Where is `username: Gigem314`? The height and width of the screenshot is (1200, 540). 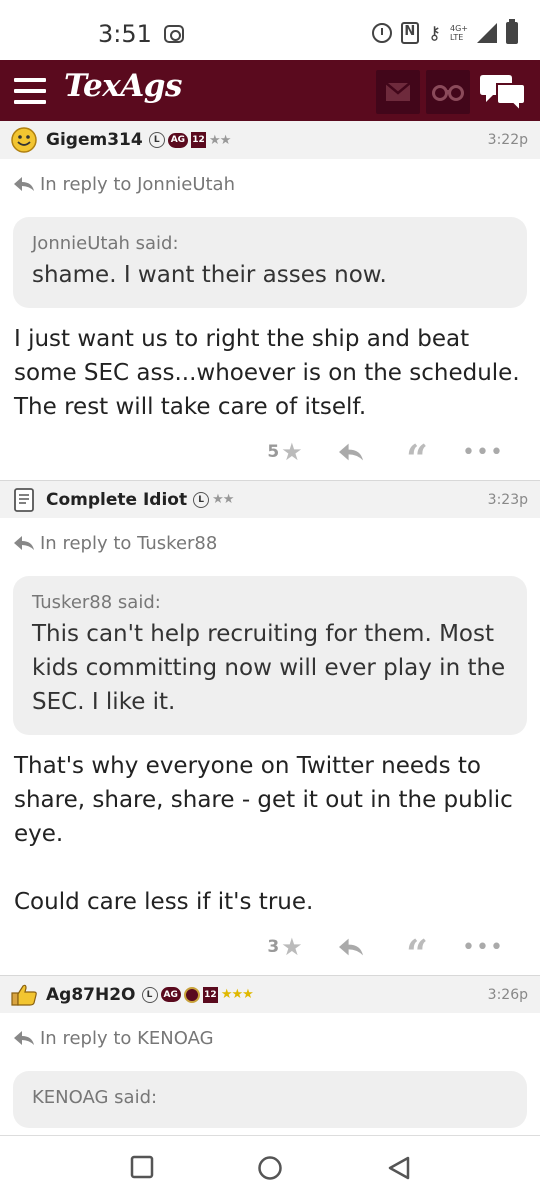 username: Gigem314 is located at coordinates (94, 140).